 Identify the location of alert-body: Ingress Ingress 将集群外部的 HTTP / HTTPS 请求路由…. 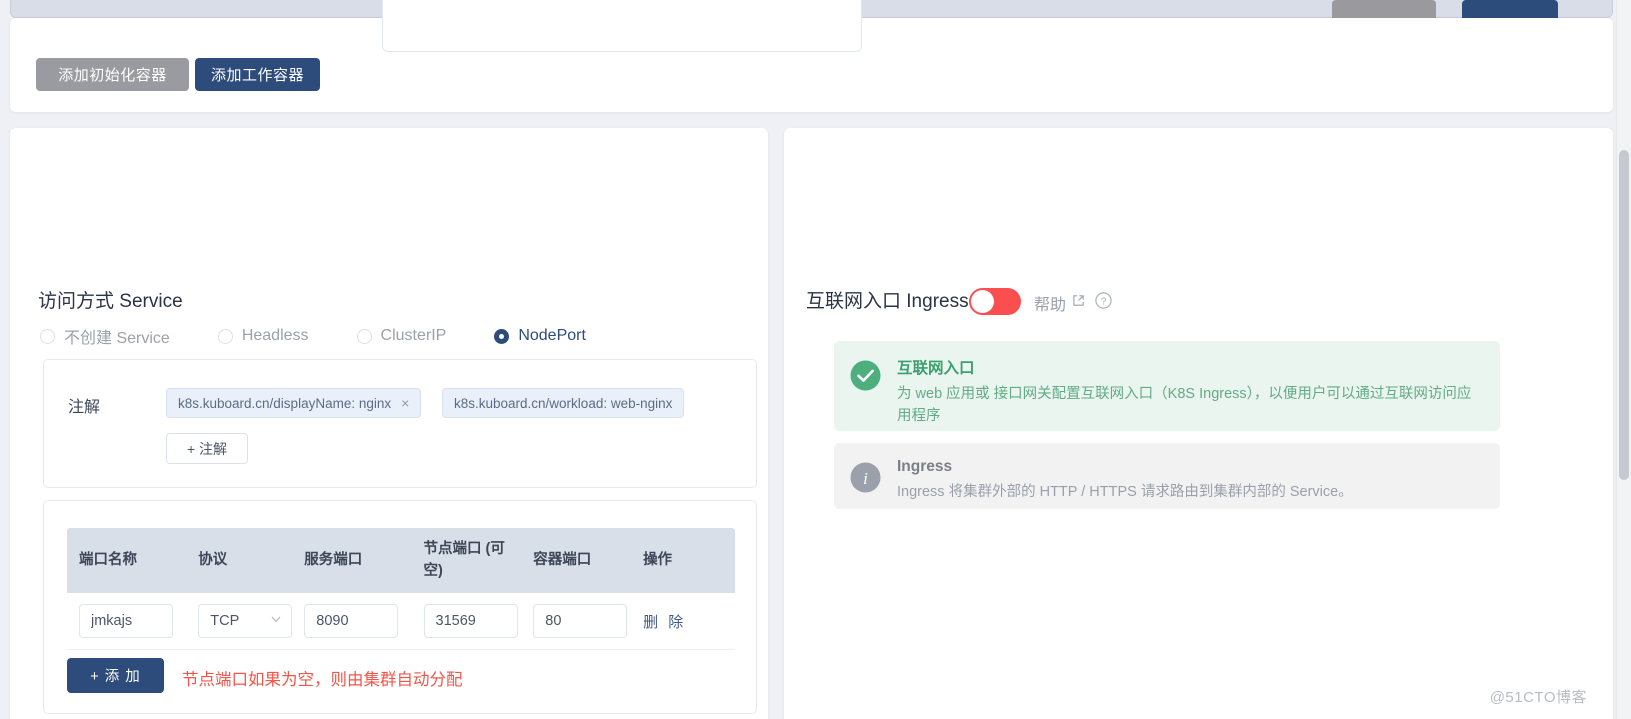
(1189, 479).